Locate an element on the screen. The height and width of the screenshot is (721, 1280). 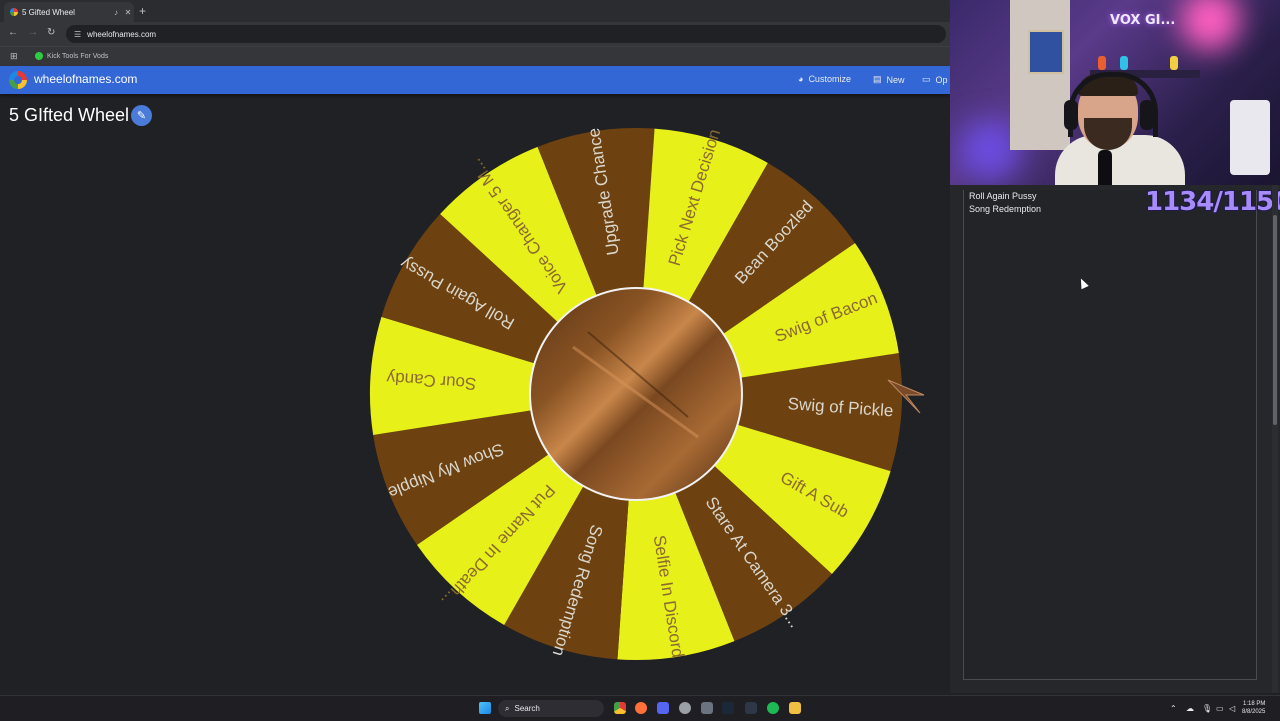
close-tab-icon: ✕ is located at coordinates (128, 12).